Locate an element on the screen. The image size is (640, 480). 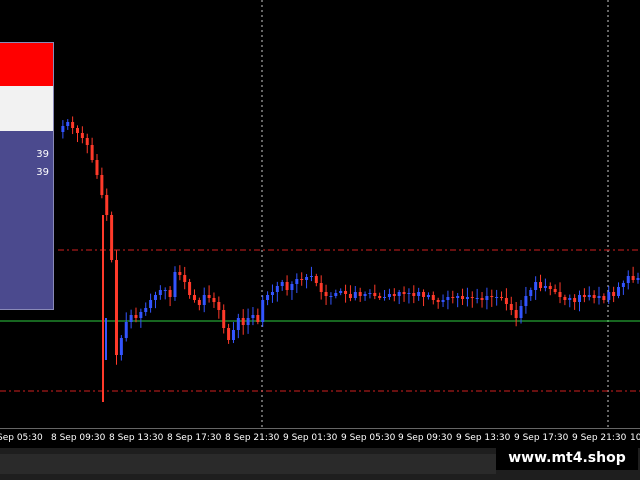
scroll-track is located at coordinates (248, 464).